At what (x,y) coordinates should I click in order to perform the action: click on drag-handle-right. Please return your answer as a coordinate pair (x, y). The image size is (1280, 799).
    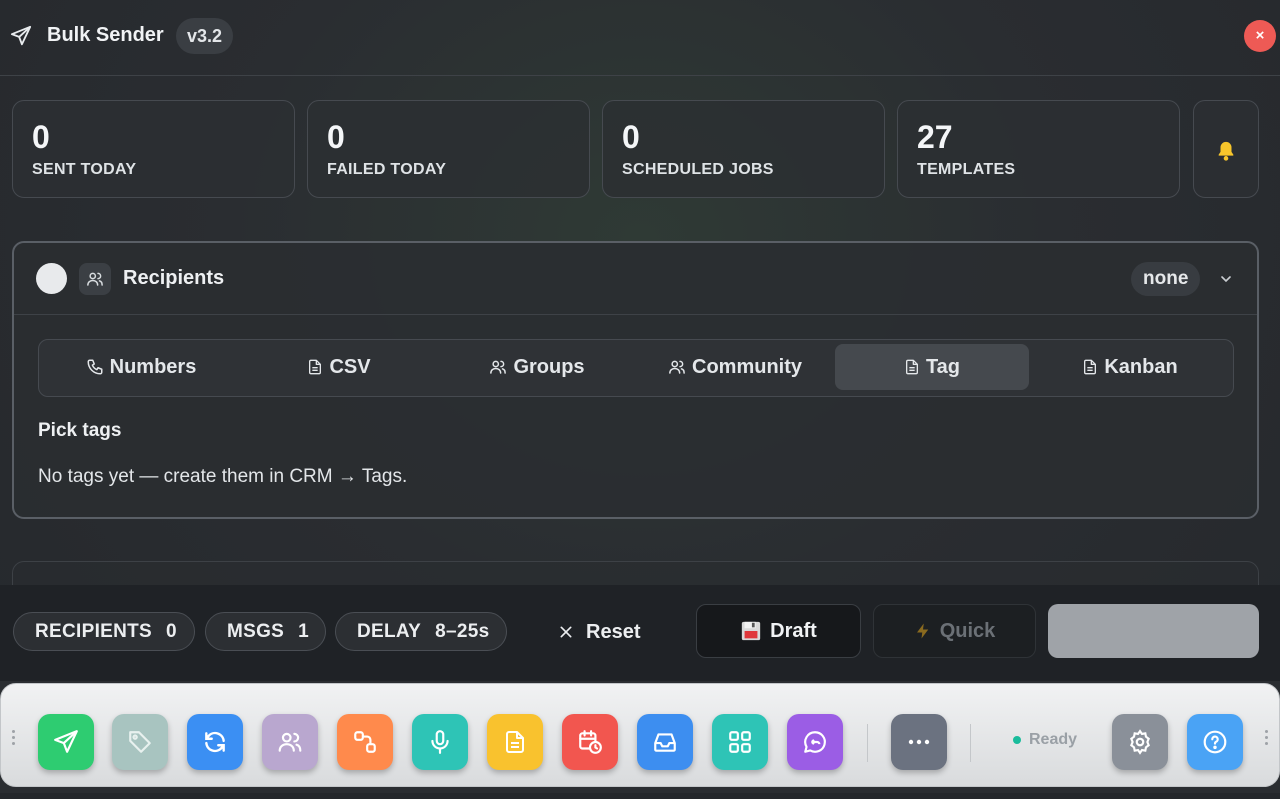
    Looking at the image, I should click on (1267, 738).